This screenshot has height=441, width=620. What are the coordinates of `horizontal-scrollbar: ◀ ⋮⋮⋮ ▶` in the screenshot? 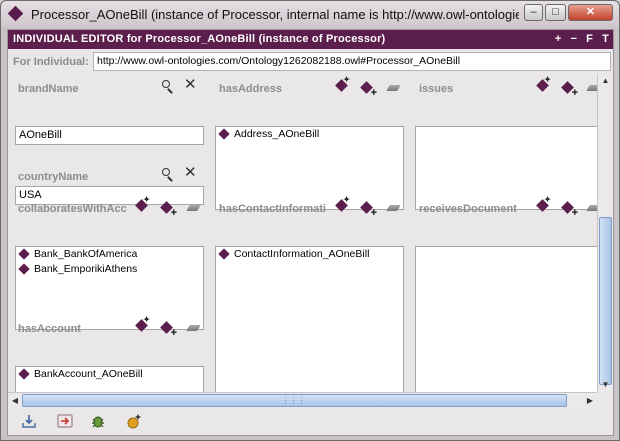 It's located at (302, 400).